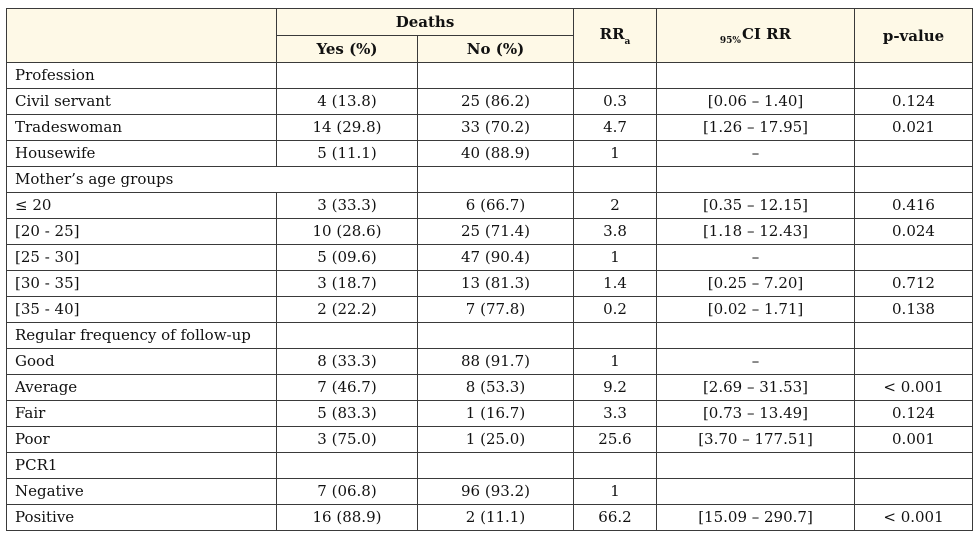 Image resolution: width=976 pixels, height=533 pixels. What do you see at coordinates (347, 413) in the screenshot?
I see `yes-cell: 5 (83.3)` at bounding box center [347, 413].